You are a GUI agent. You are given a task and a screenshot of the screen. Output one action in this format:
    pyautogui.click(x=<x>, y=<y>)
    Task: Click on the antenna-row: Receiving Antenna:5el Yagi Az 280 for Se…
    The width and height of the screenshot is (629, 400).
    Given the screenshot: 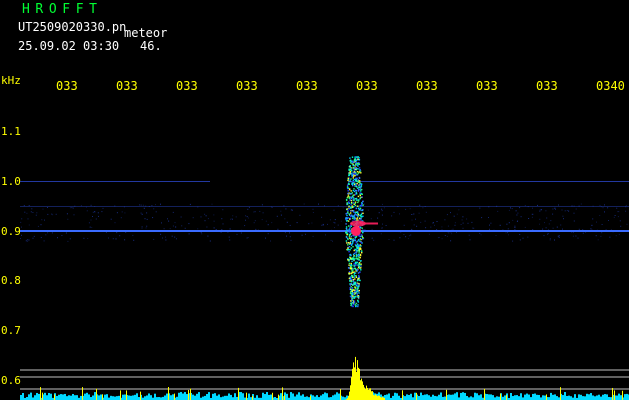 What is the action you would take?
    pyautogui.click(x=343, y=47)
    